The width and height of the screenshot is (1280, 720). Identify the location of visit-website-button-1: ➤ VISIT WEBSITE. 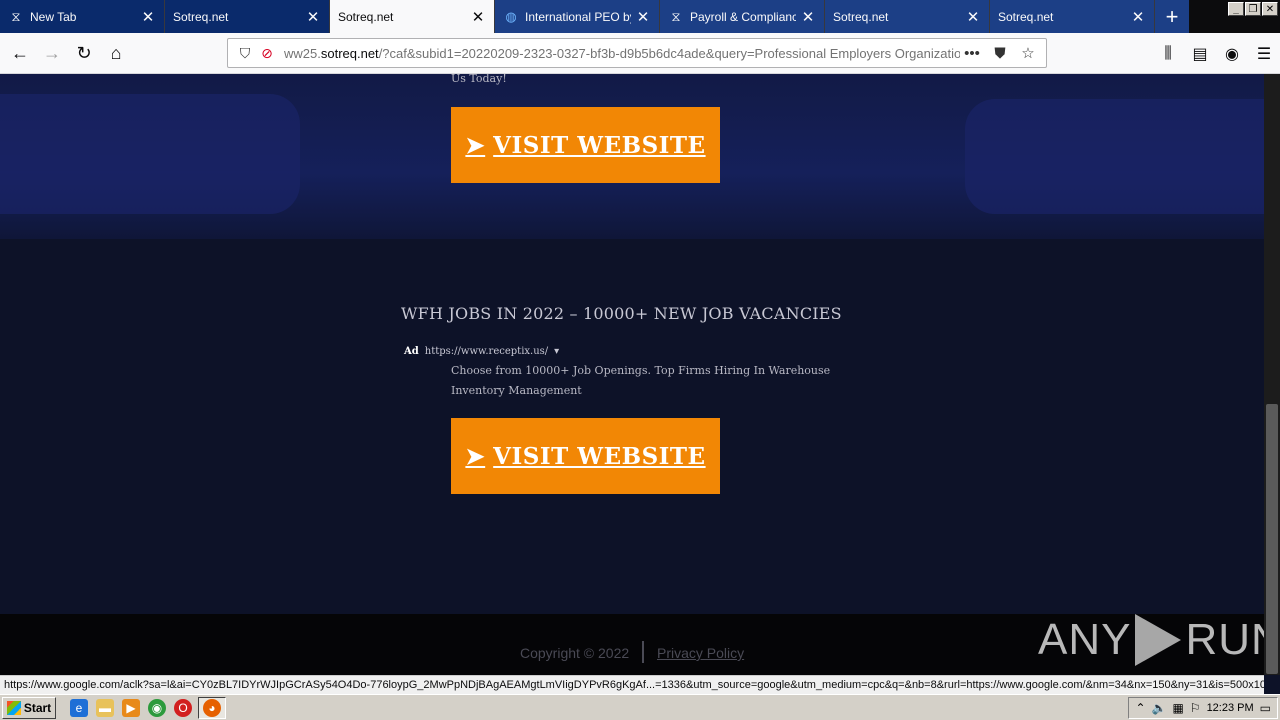
(585, 145).